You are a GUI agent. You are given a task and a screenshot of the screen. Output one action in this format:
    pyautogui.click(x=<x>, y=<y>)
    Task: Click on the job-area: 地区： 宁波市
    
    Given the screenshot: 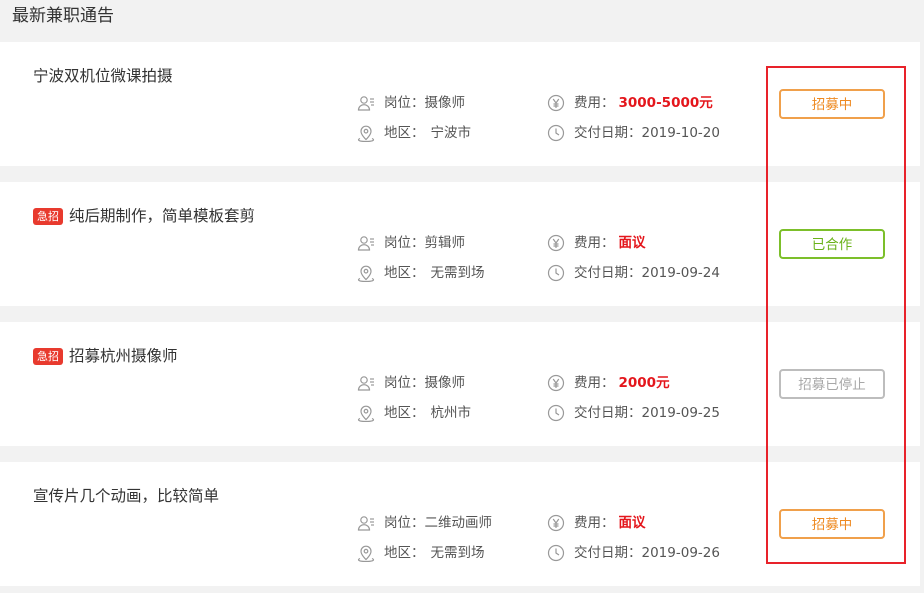 What is the action you would take?
    pyautogui.click(x=414, y=133)
    